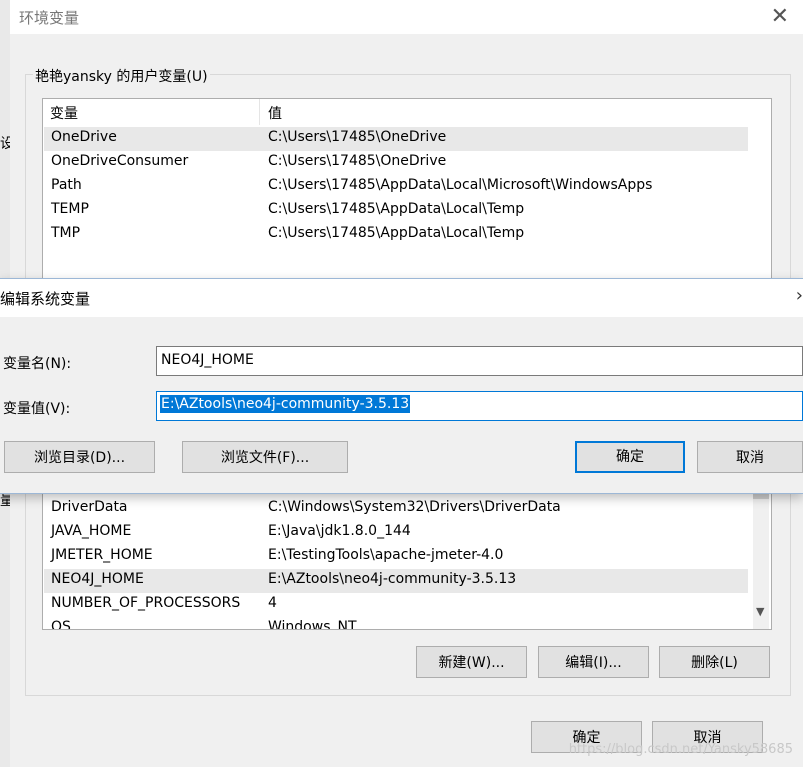 The image size is (803, 767). I want to click on variable-name-input: NEO4J_HOME, so click(479, 361).